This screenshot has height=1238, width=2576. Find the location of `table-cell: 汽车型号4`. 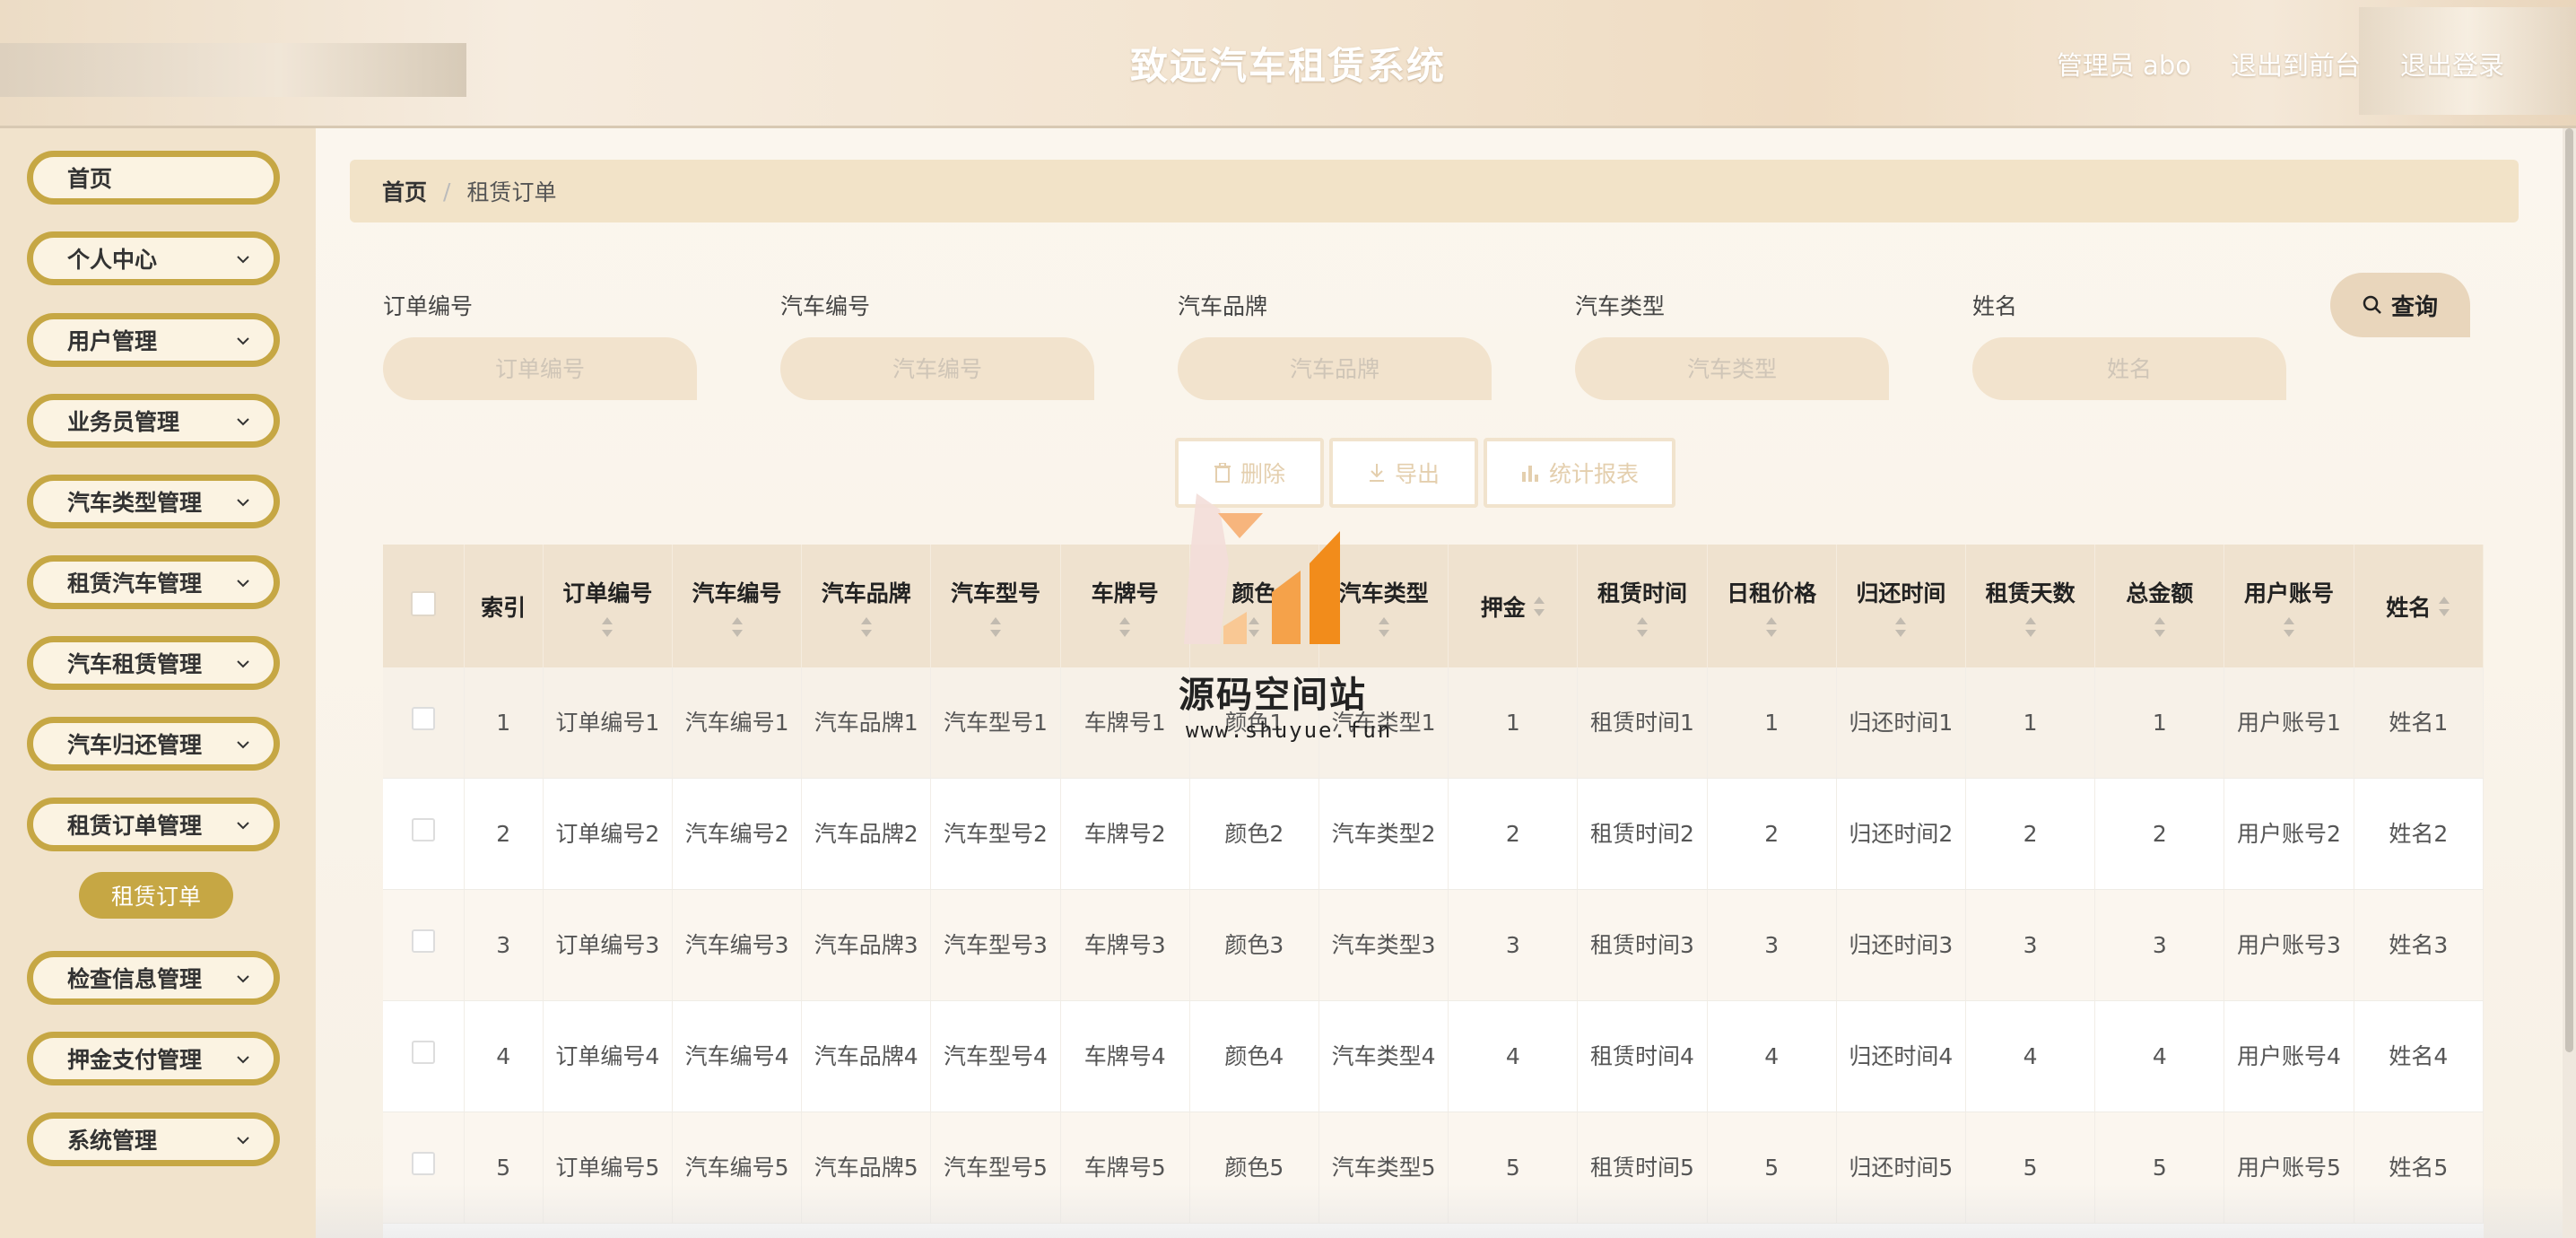

table-cell: 汽车型号4 is located at coordinates (995, 1056).